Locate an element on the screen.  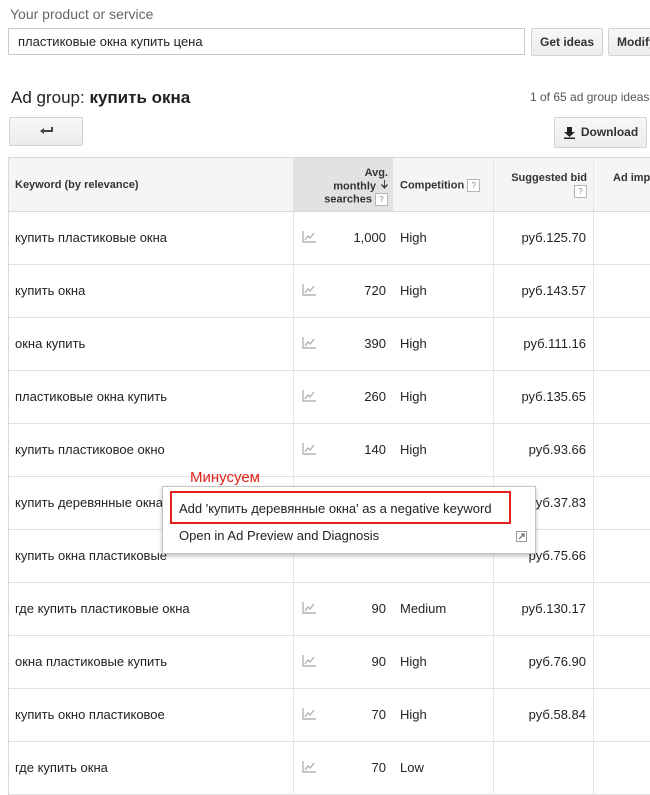
external-link-icon is located at coordinates (521, 536).